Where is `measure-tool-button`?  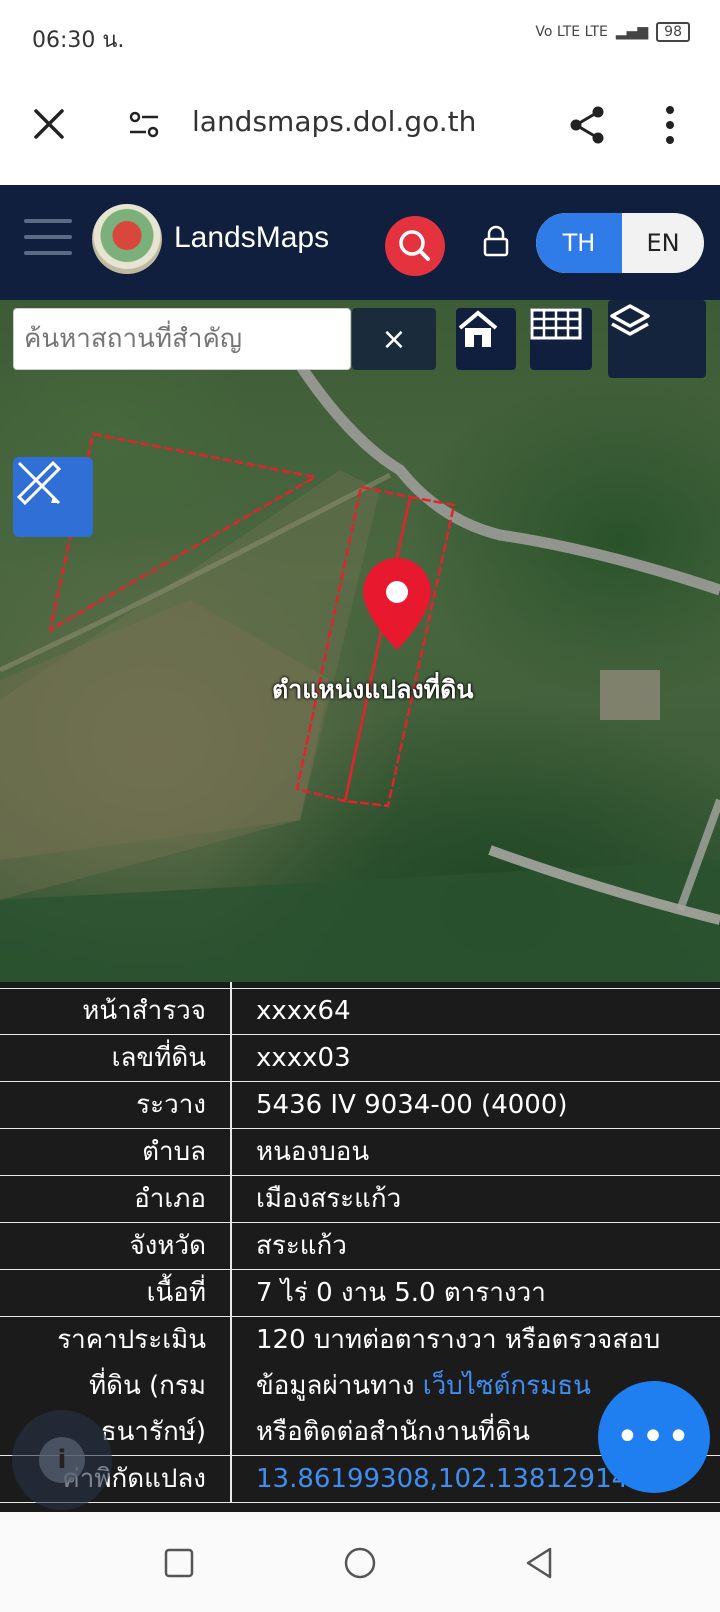 measure-tool-button is located at coordinates (53, 497).